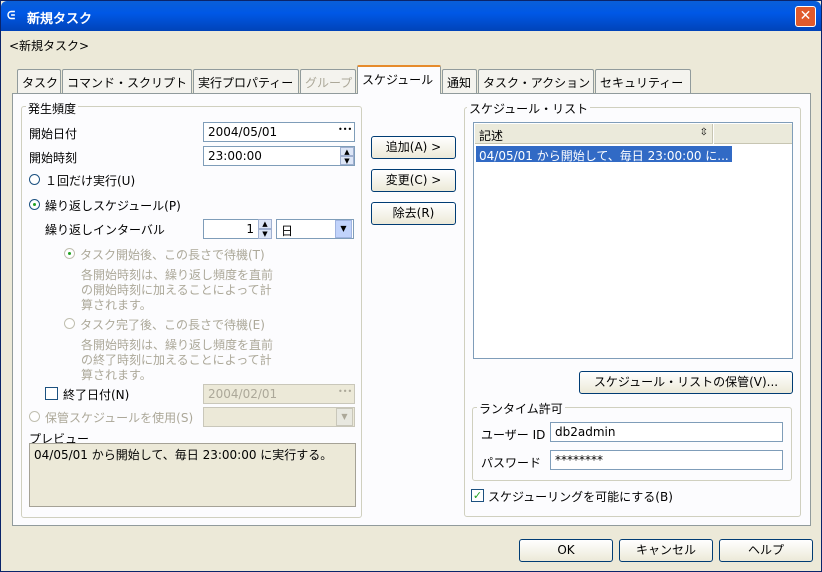 The width and height of the screenshot is (822, 572). I want to click on end-date-value: 2004/02/01, so click(243, 394).